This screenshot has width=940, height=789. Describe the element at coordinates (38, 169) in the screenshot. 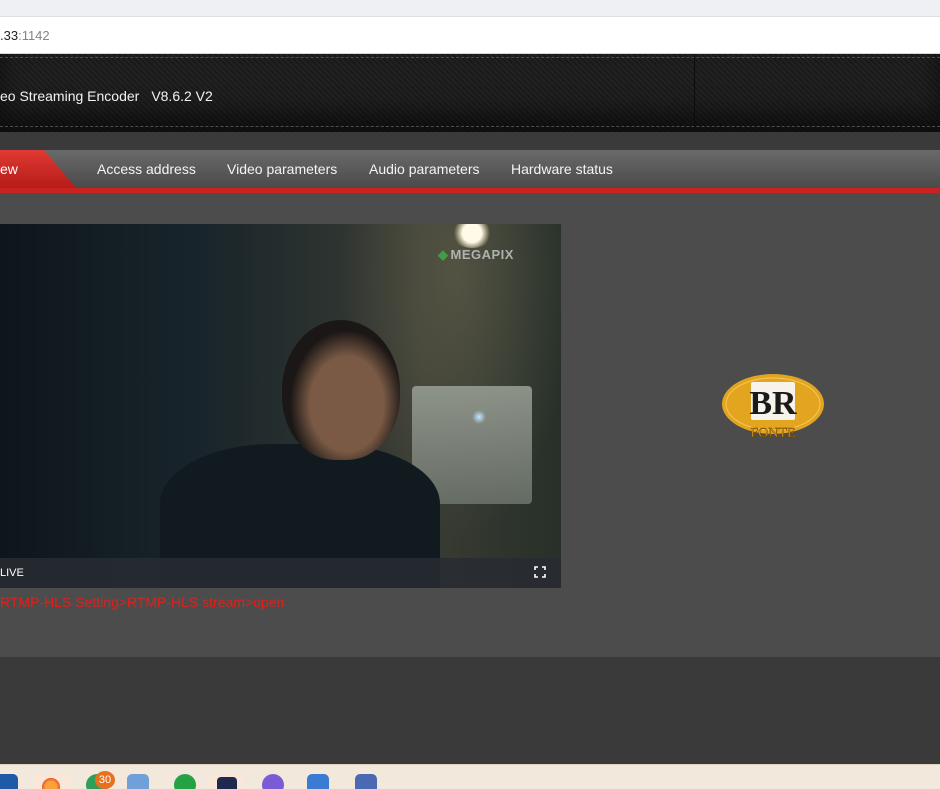

I see `nav-tab-preview: ew` at that location.